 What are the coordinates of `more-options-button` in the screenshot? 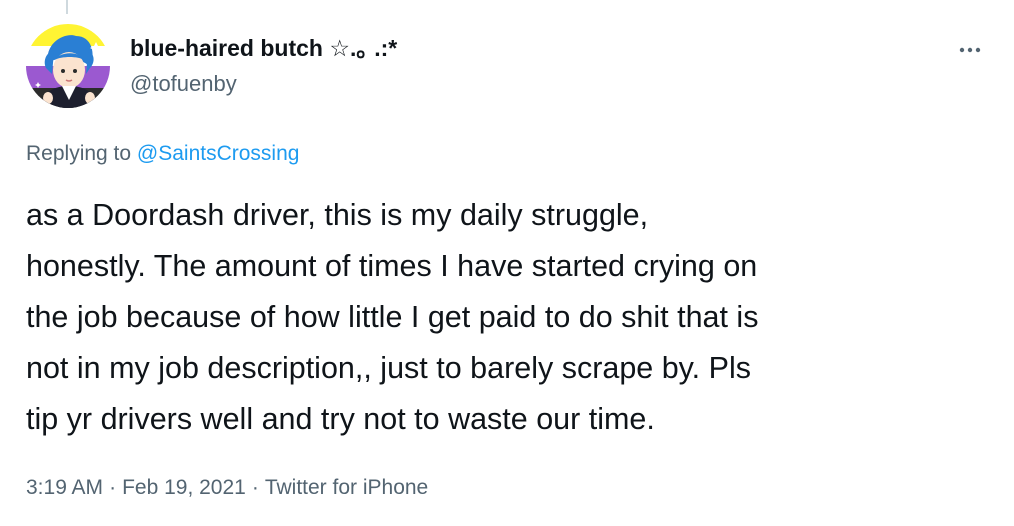 It's located at (970, 50).